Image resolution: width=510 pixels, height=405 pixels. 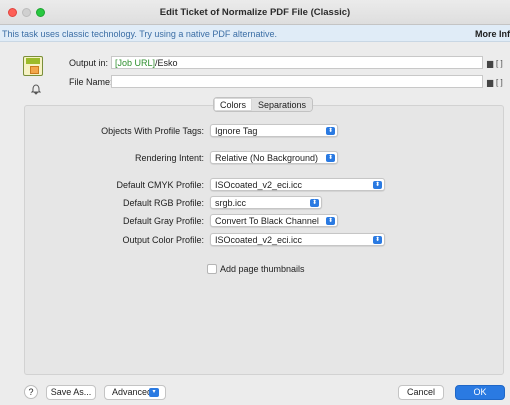 What do you see at coordinates (259, 185) in the screenshot?
I see `default-cmyk-value: ISOcoated_v2_eci.icc` at bounding box center [259, 185].